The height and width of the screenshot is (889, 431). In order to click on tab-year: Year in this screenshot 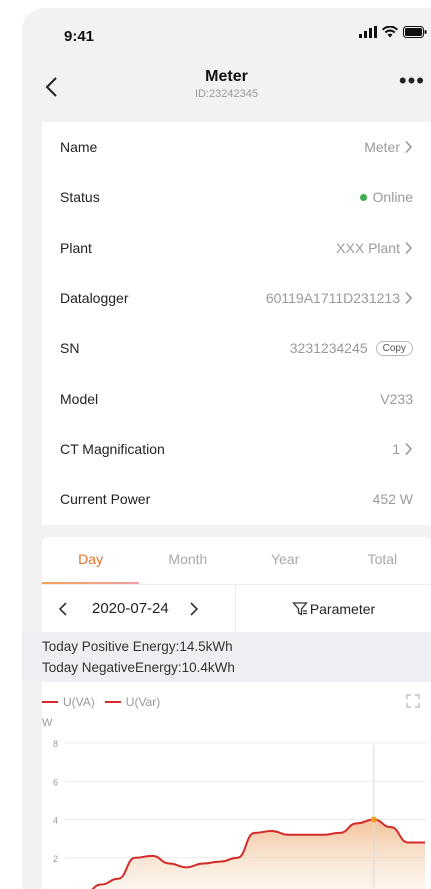, I will do `click(285, 560)`.